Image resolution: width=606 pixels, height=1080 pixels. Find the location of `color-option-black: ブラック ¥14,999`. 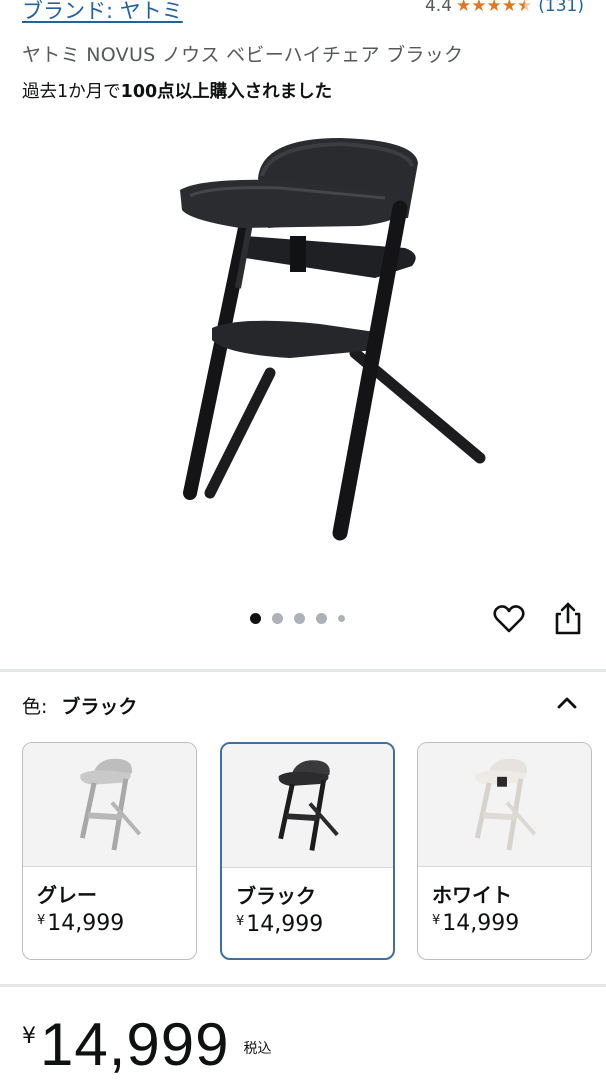

color-option-black: ブラック ¥14,999 is located at coordinates (307, 851).